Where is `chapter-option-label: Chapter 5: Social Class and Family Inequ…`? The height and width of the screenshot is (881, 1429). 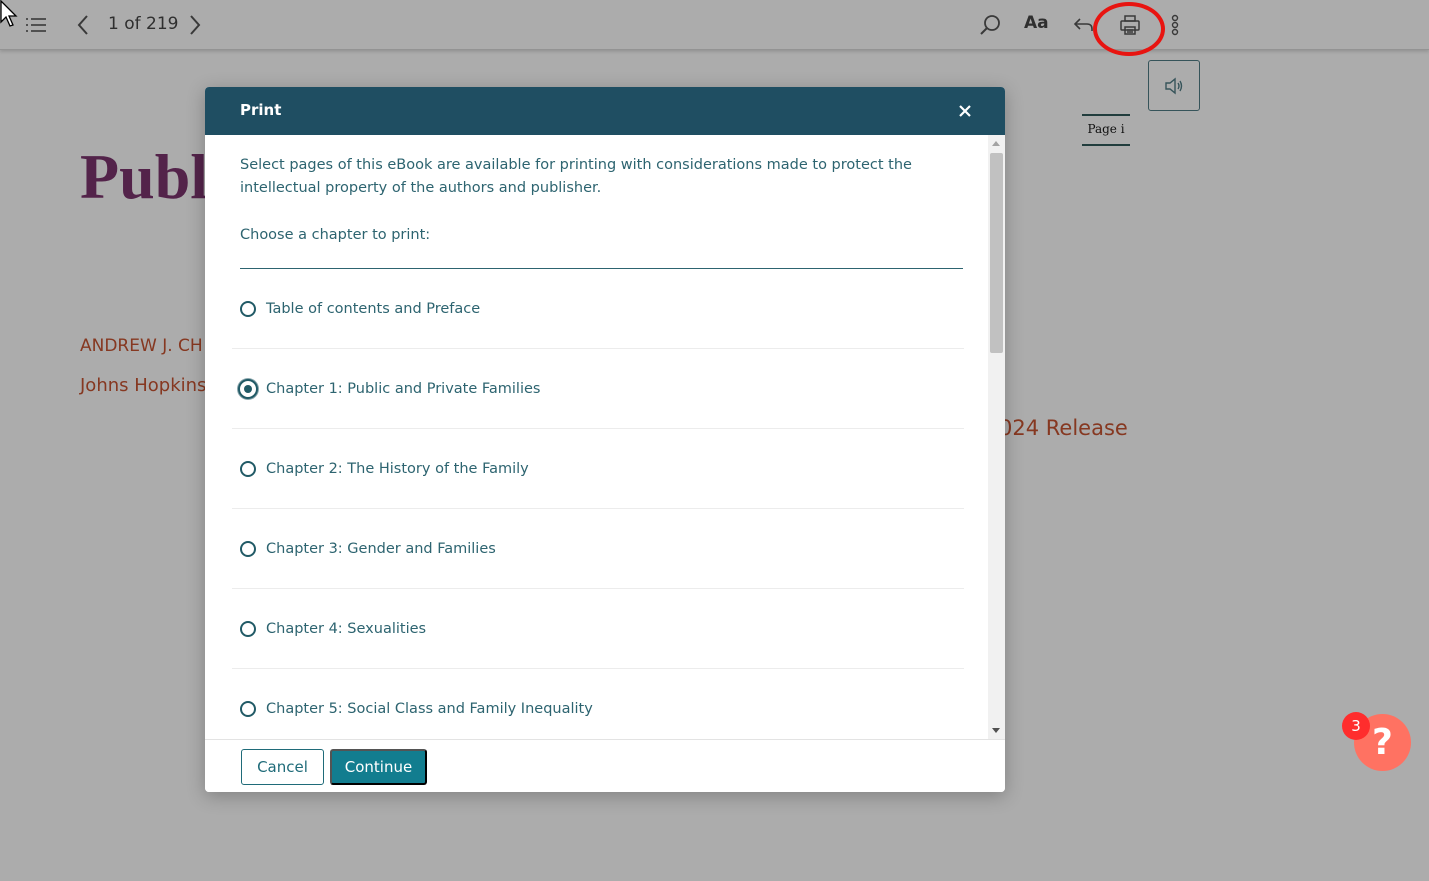
chapter-option-label: Chapter 5: Social Class and Family Inequ… is located at coordinates (429, 709).